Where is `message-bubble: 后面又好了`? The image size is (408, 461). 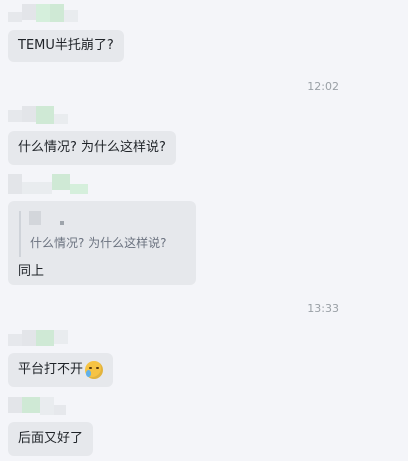
message-bubble: 后面又好了 is located at coordinates (51, 439).